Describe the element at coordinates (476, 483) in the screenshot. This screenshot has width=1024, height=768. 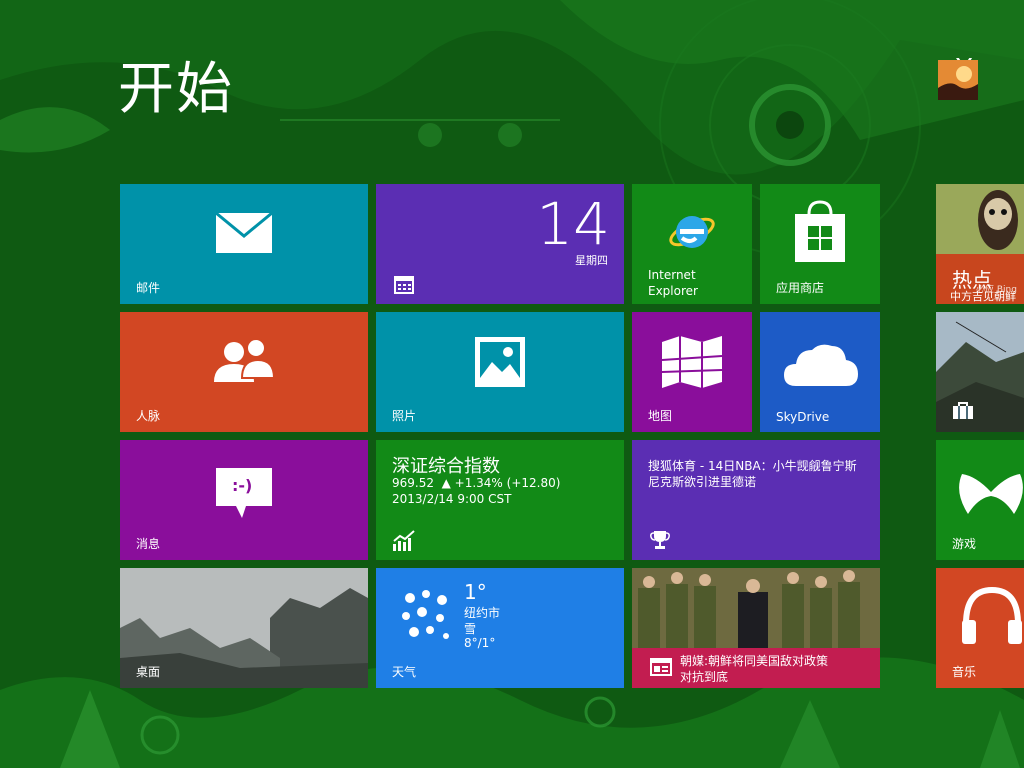
I see `finance-value: 969.52 ▲ +1.34% (+12.80)` at that location.